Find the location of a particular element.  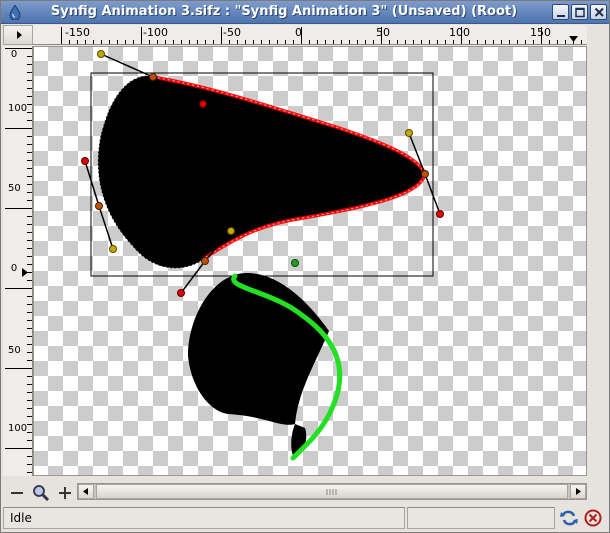

vertical-ruler: 0 100 50 0 50 100 is located at coordinates (18, 261).